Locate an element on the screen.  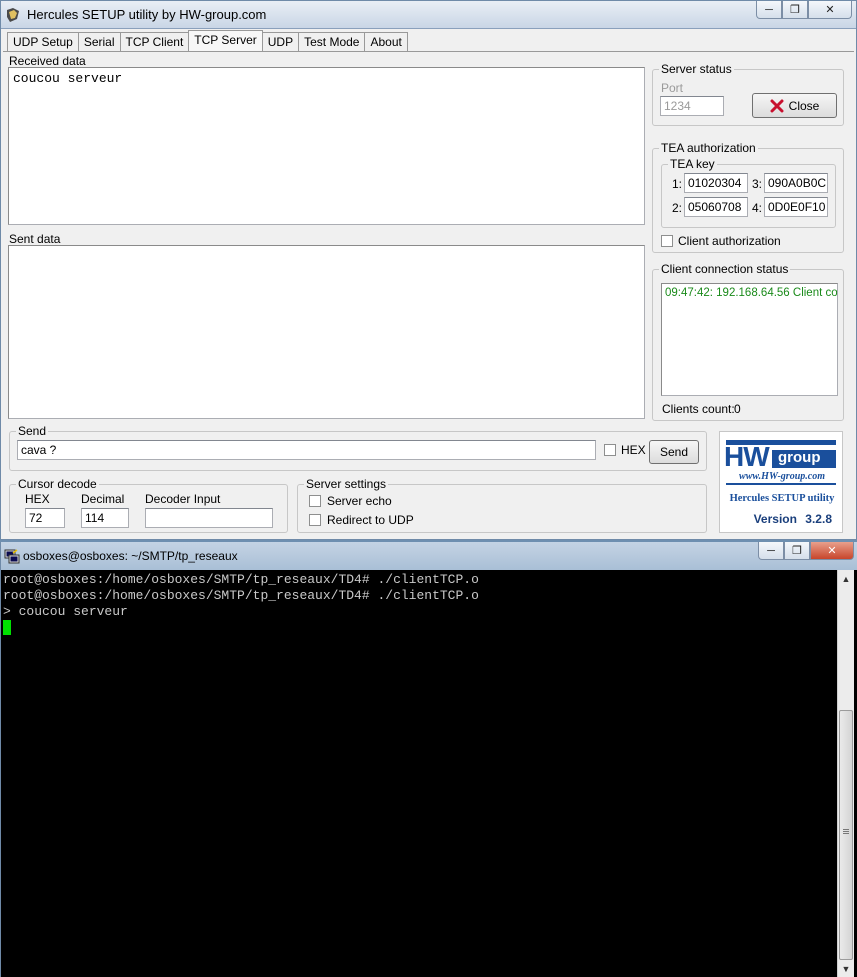
window-title: Hercules SETUP utility by HW-group.com is located at coordinates (147, 14).